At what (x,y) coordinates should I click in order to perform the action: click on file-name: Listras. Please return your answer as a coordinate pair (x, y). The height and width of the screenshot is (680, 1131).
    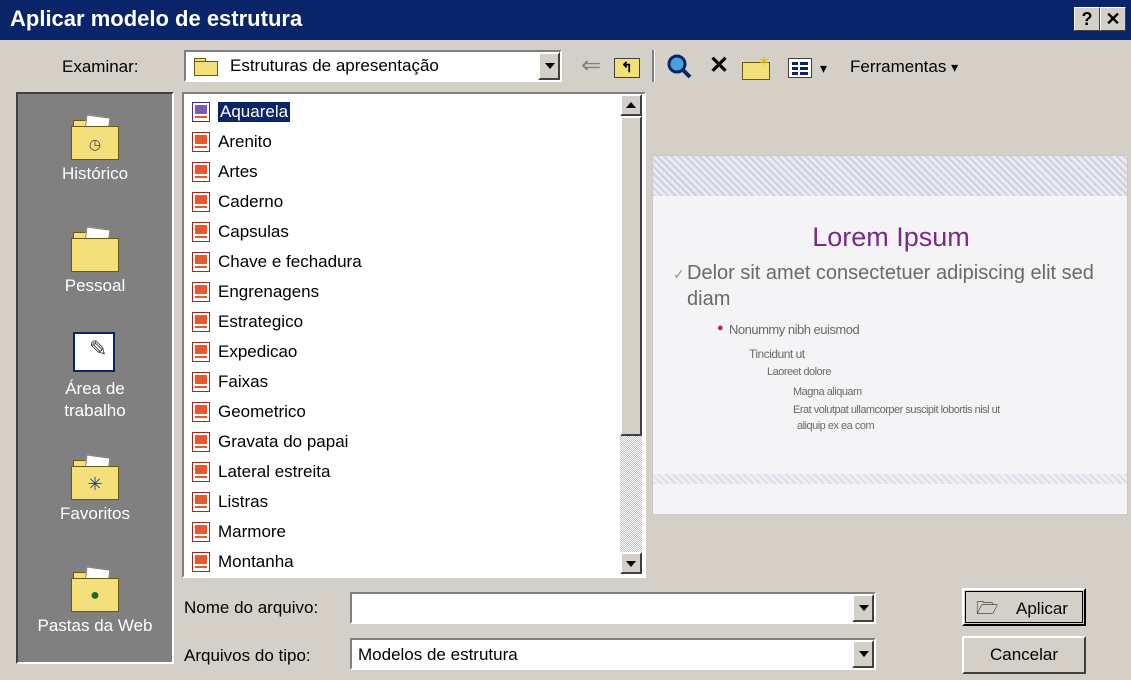
    Looking at the image, I should click on (243, 501).